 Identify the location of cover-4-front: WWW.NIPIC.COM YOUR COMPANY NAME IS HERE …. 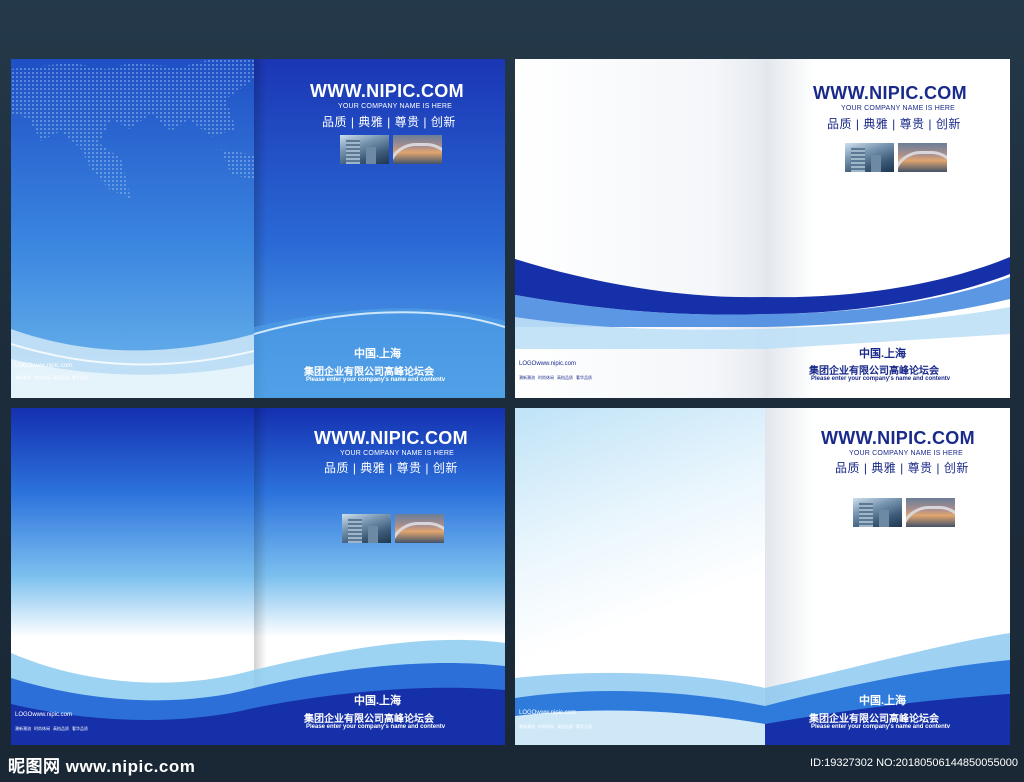
(887, 576).